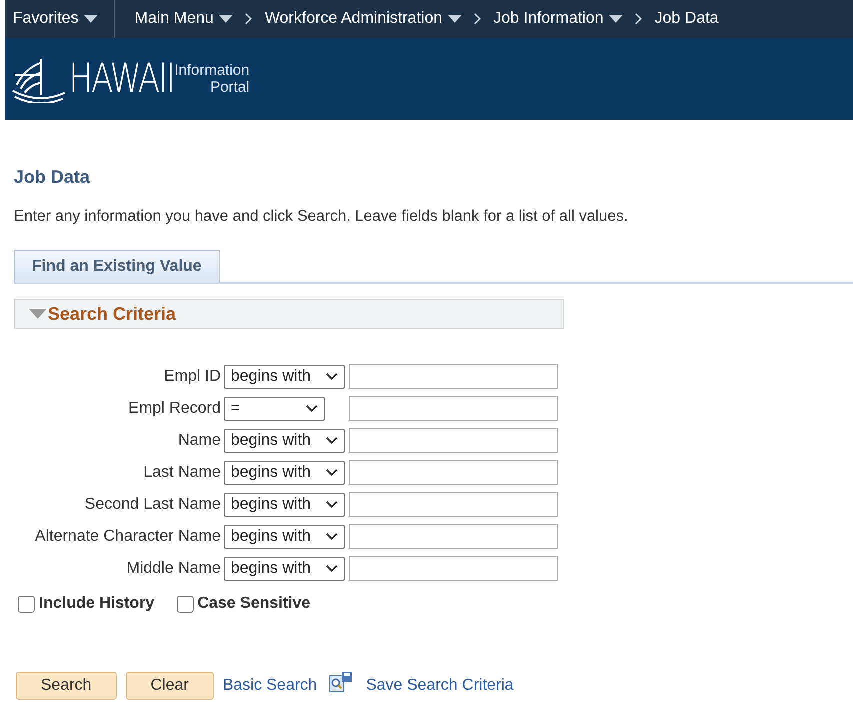 This screenshot has height=702, width=853. Describe the element at coordinates (173, 568) in the screenshot. I see `field-label: Middle Name` at that location.